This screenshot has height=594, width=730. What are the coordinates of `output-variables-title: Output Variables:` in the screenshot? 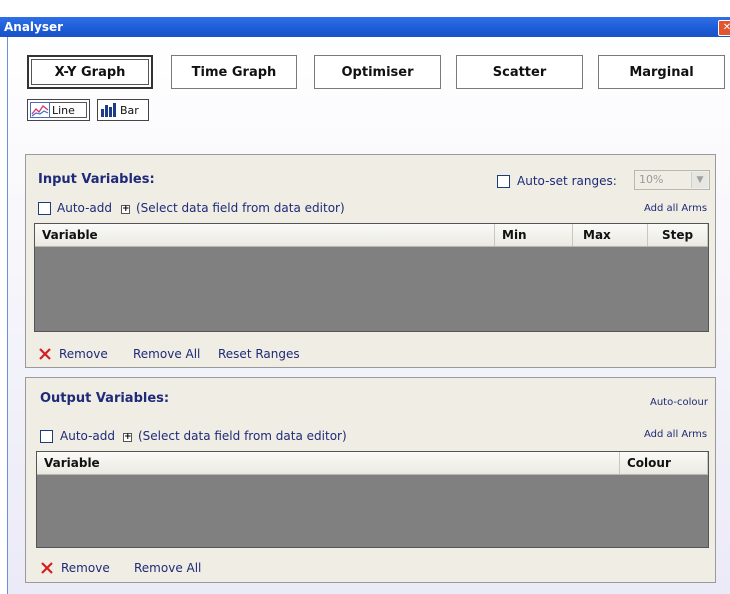 It's located at (105, 398).